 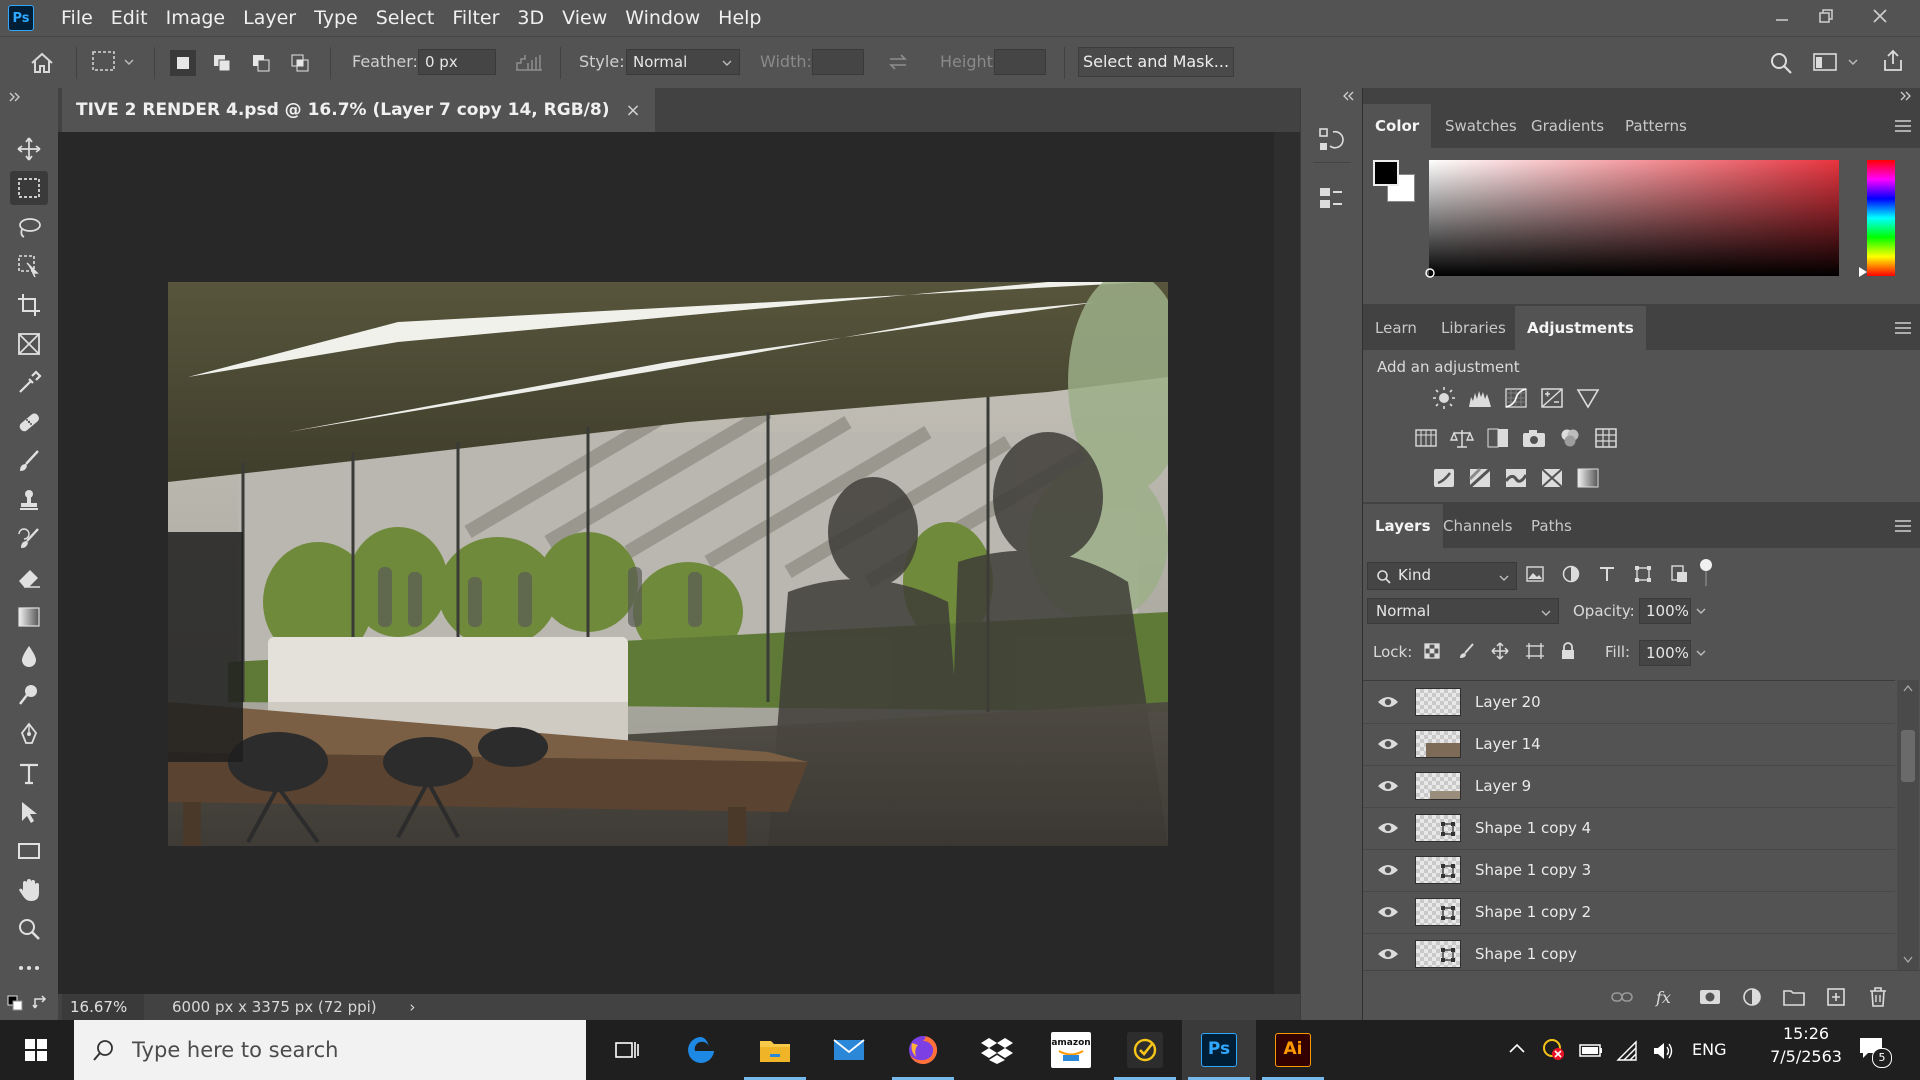 What do you see at coordinates (1656, 126) in the screenshot?
I see `tab-patterns: Patterns` at bounding box center [1656, 126].